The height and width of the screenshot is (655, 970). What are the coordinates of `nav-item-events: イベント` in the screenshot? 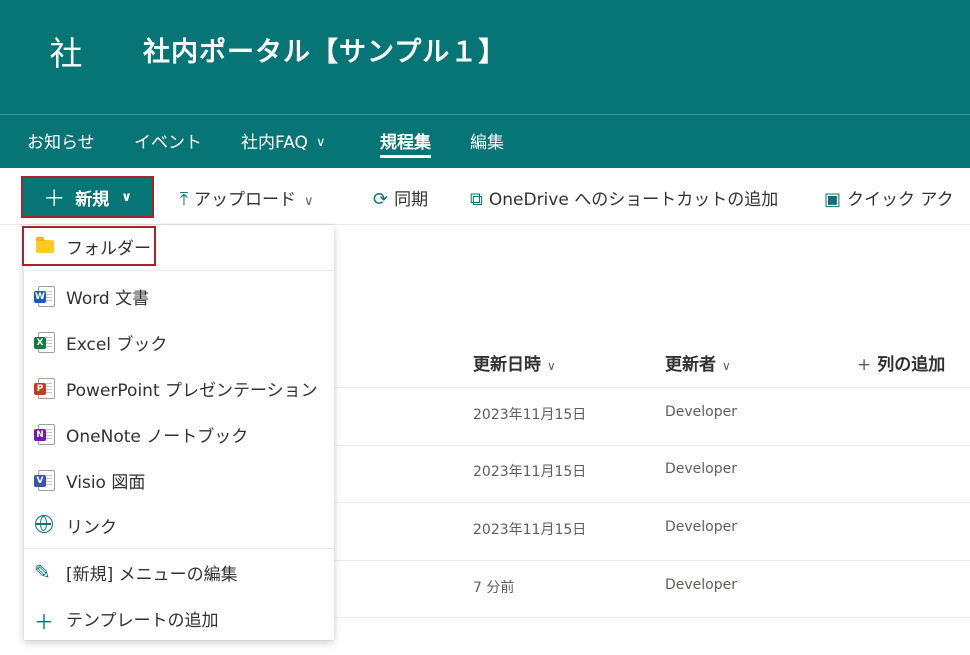 It's located at (168, 140).